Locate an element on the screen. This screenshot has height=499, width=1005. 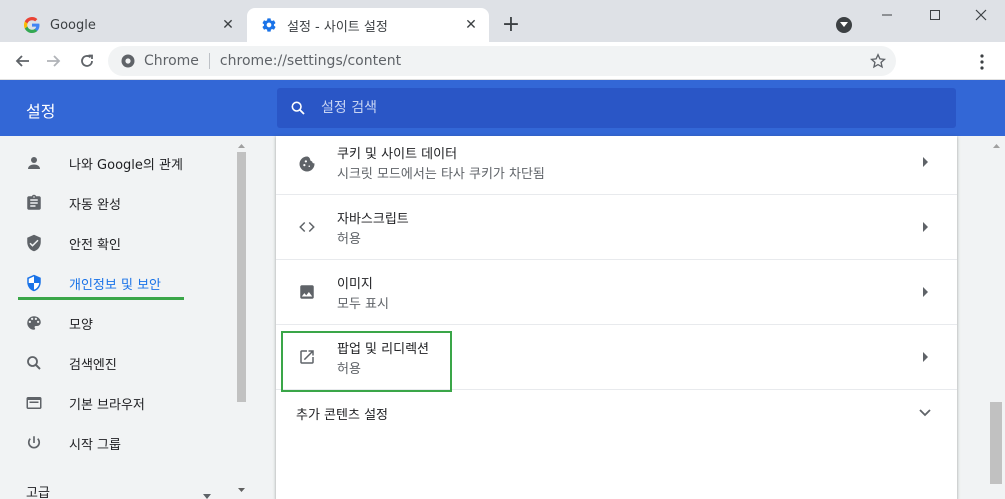
settings-search is located at coordinates (616, 108).